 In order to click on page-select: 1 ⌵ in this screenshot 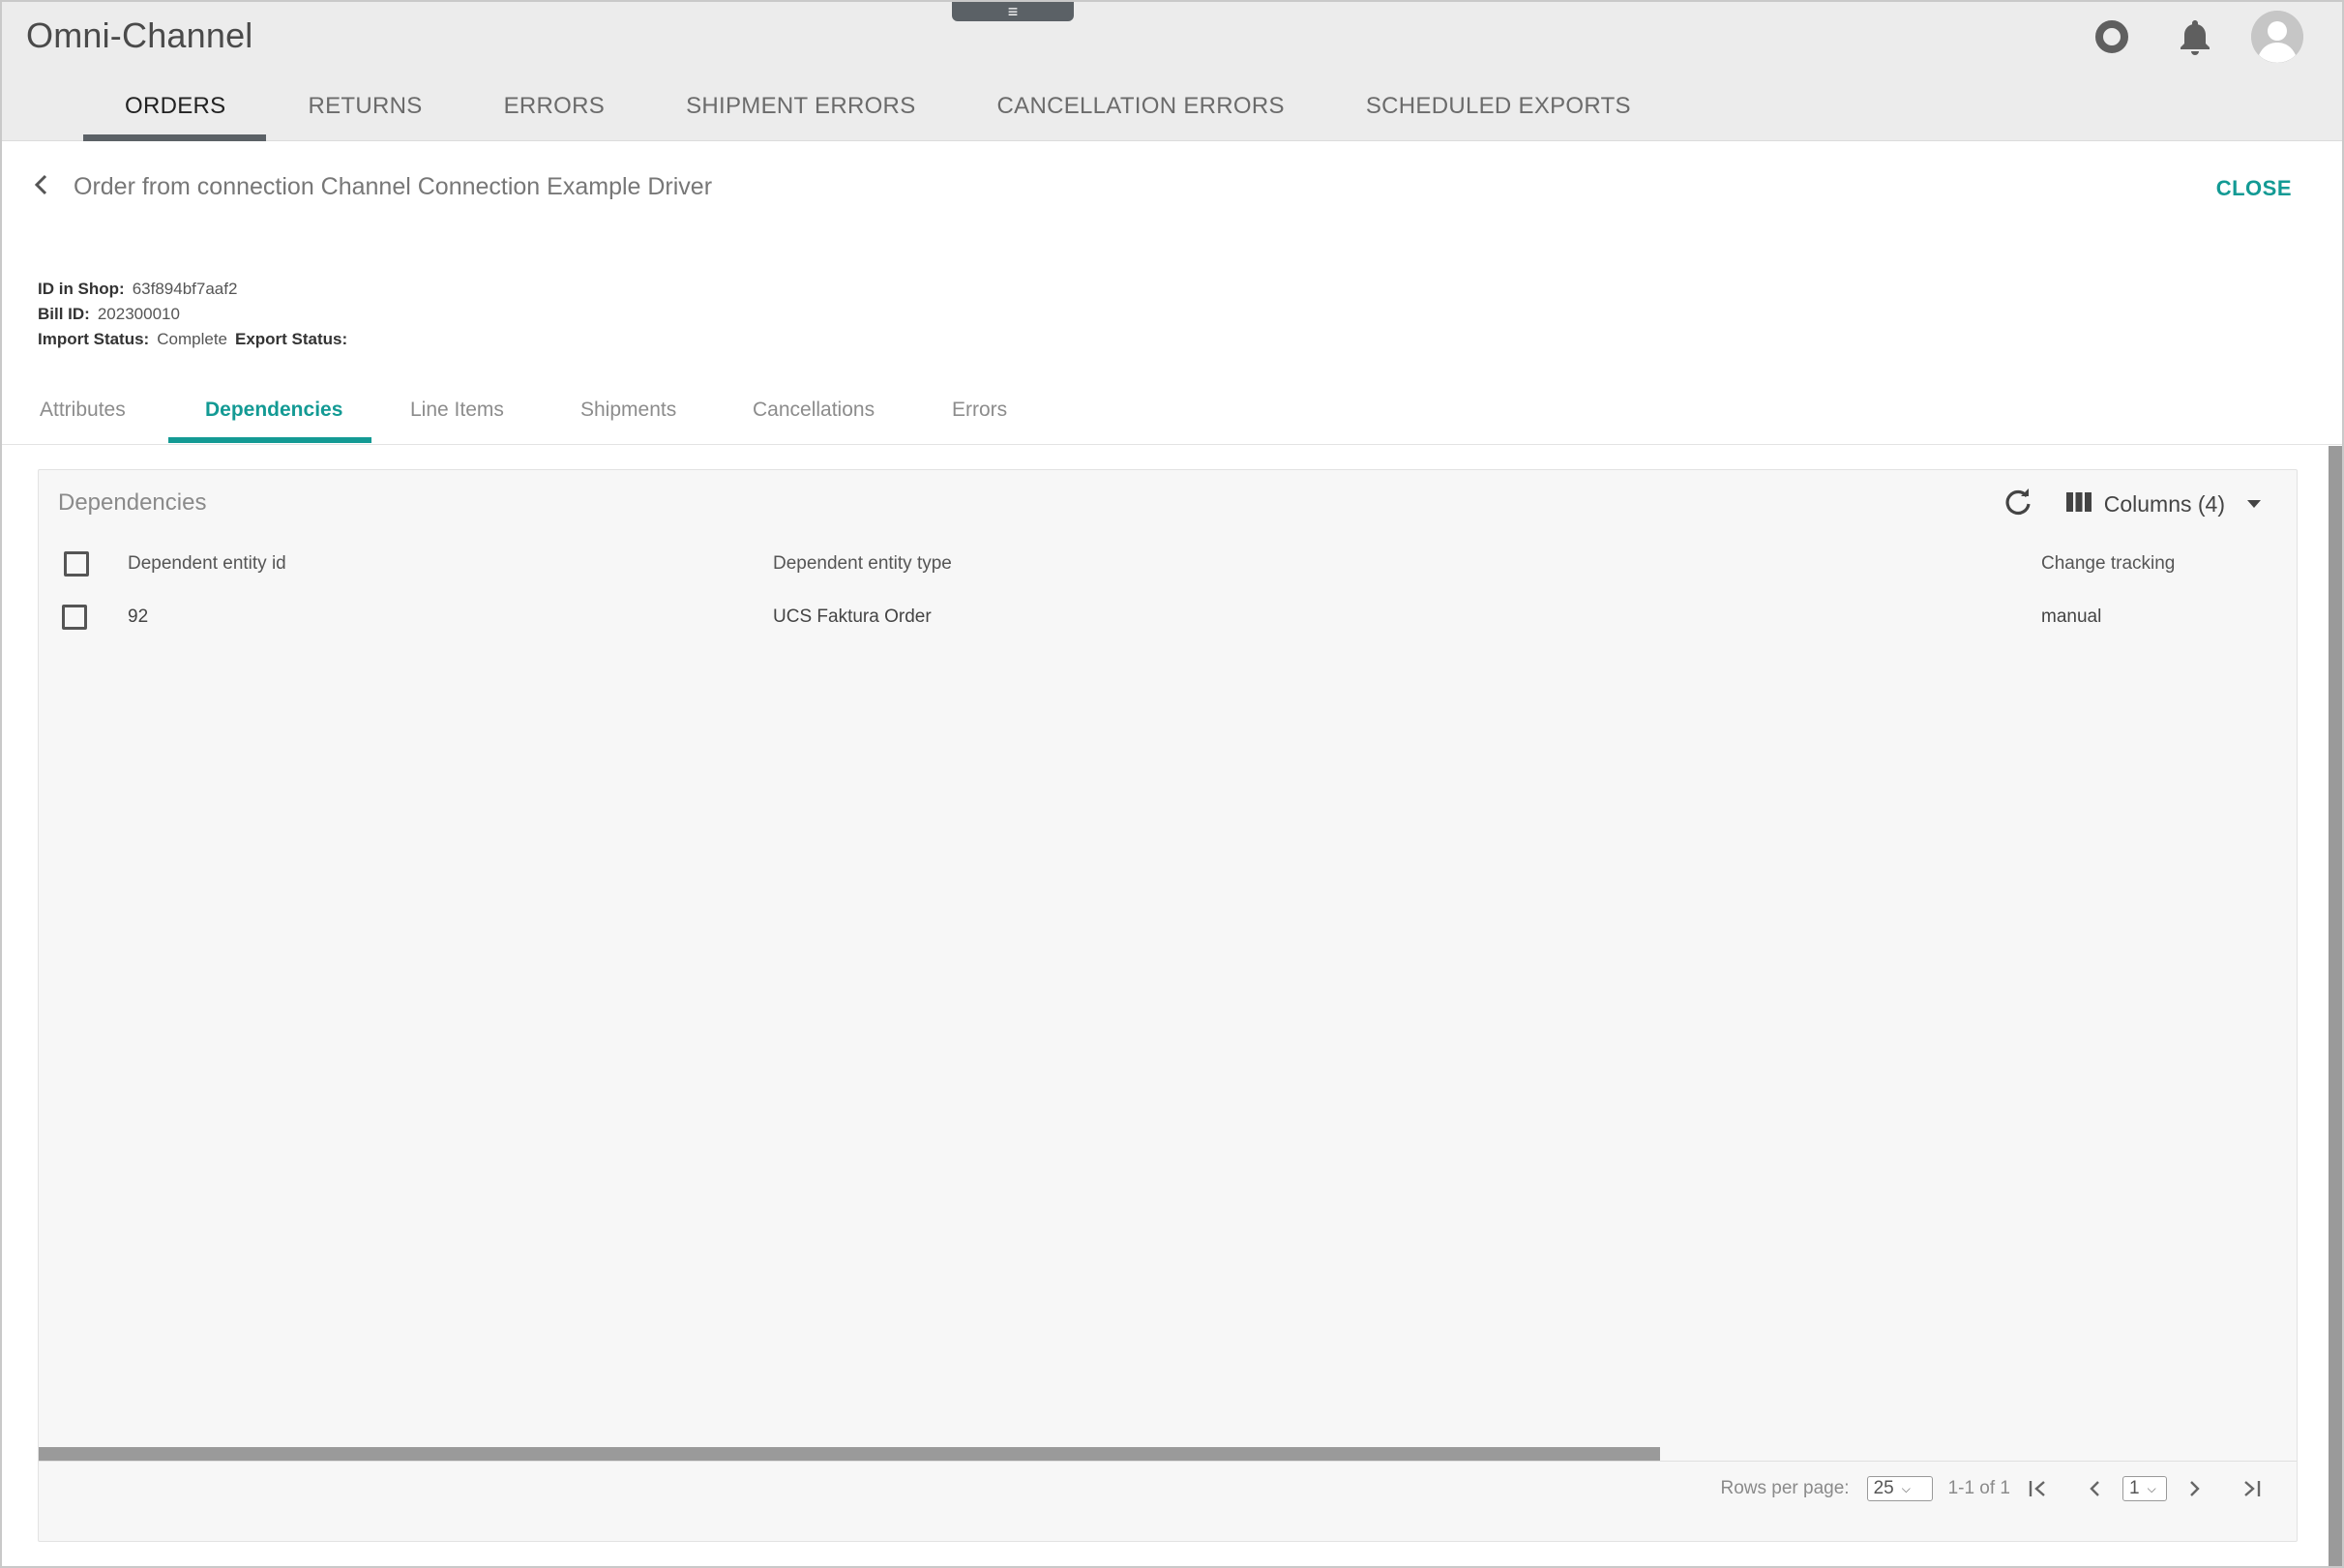, I will do `click(2144, 1488)`.